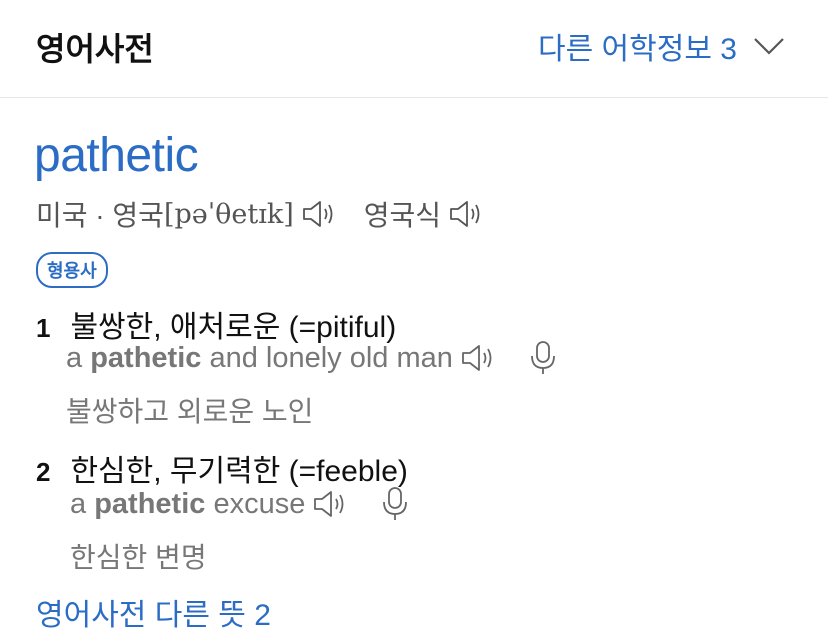 The width and height of the screenshot is (828, 642). I want to click on page-title: 영어사전, so click(95, 49).